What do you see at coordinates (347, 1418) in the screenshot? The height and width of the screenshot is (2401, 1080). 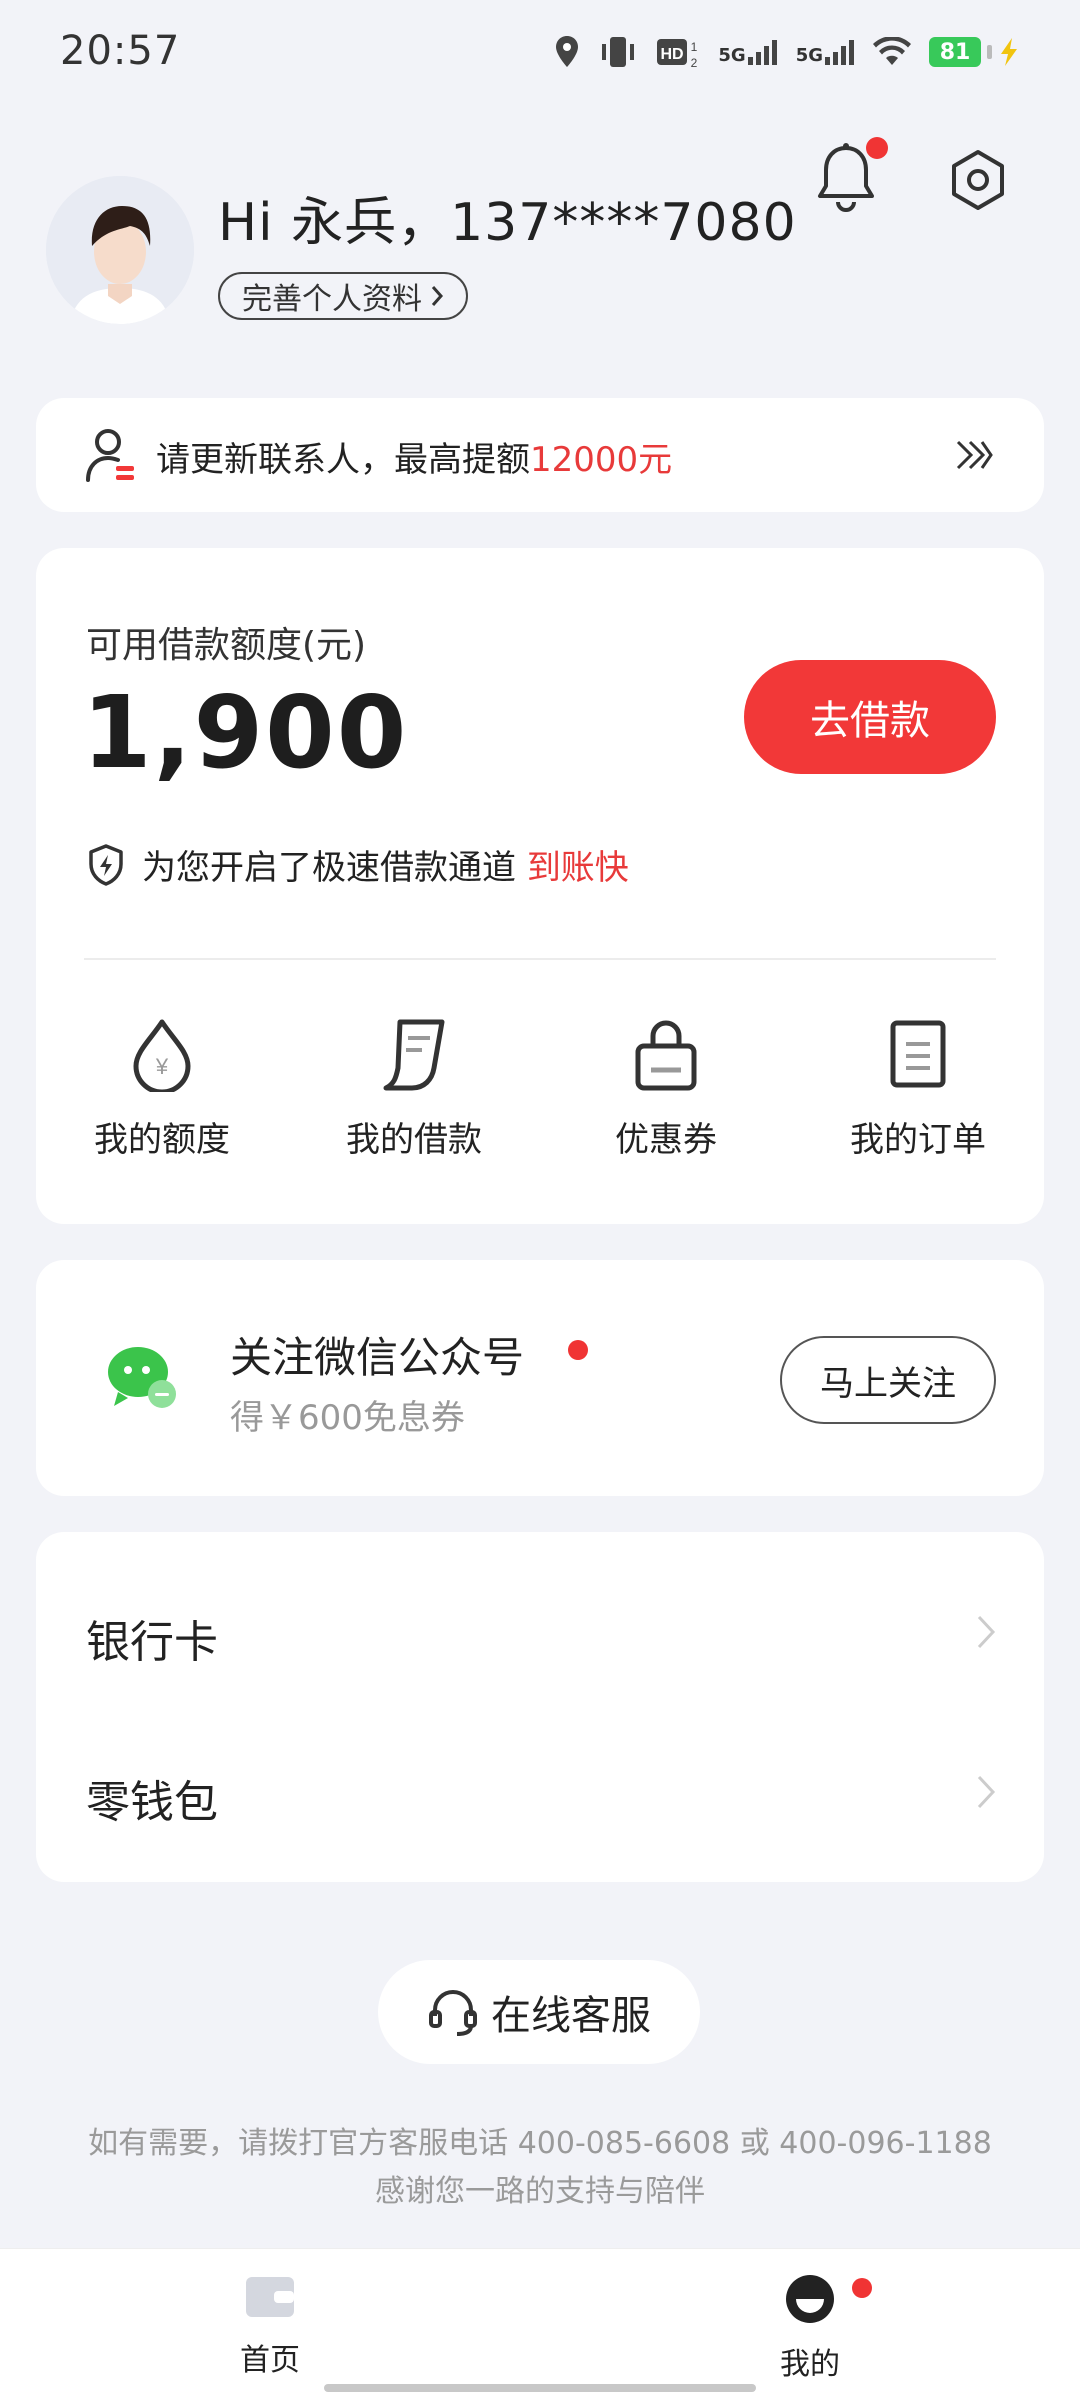 I see `wechat-subtitle: 得￥600免息券` at bounding box center [347, 1418].